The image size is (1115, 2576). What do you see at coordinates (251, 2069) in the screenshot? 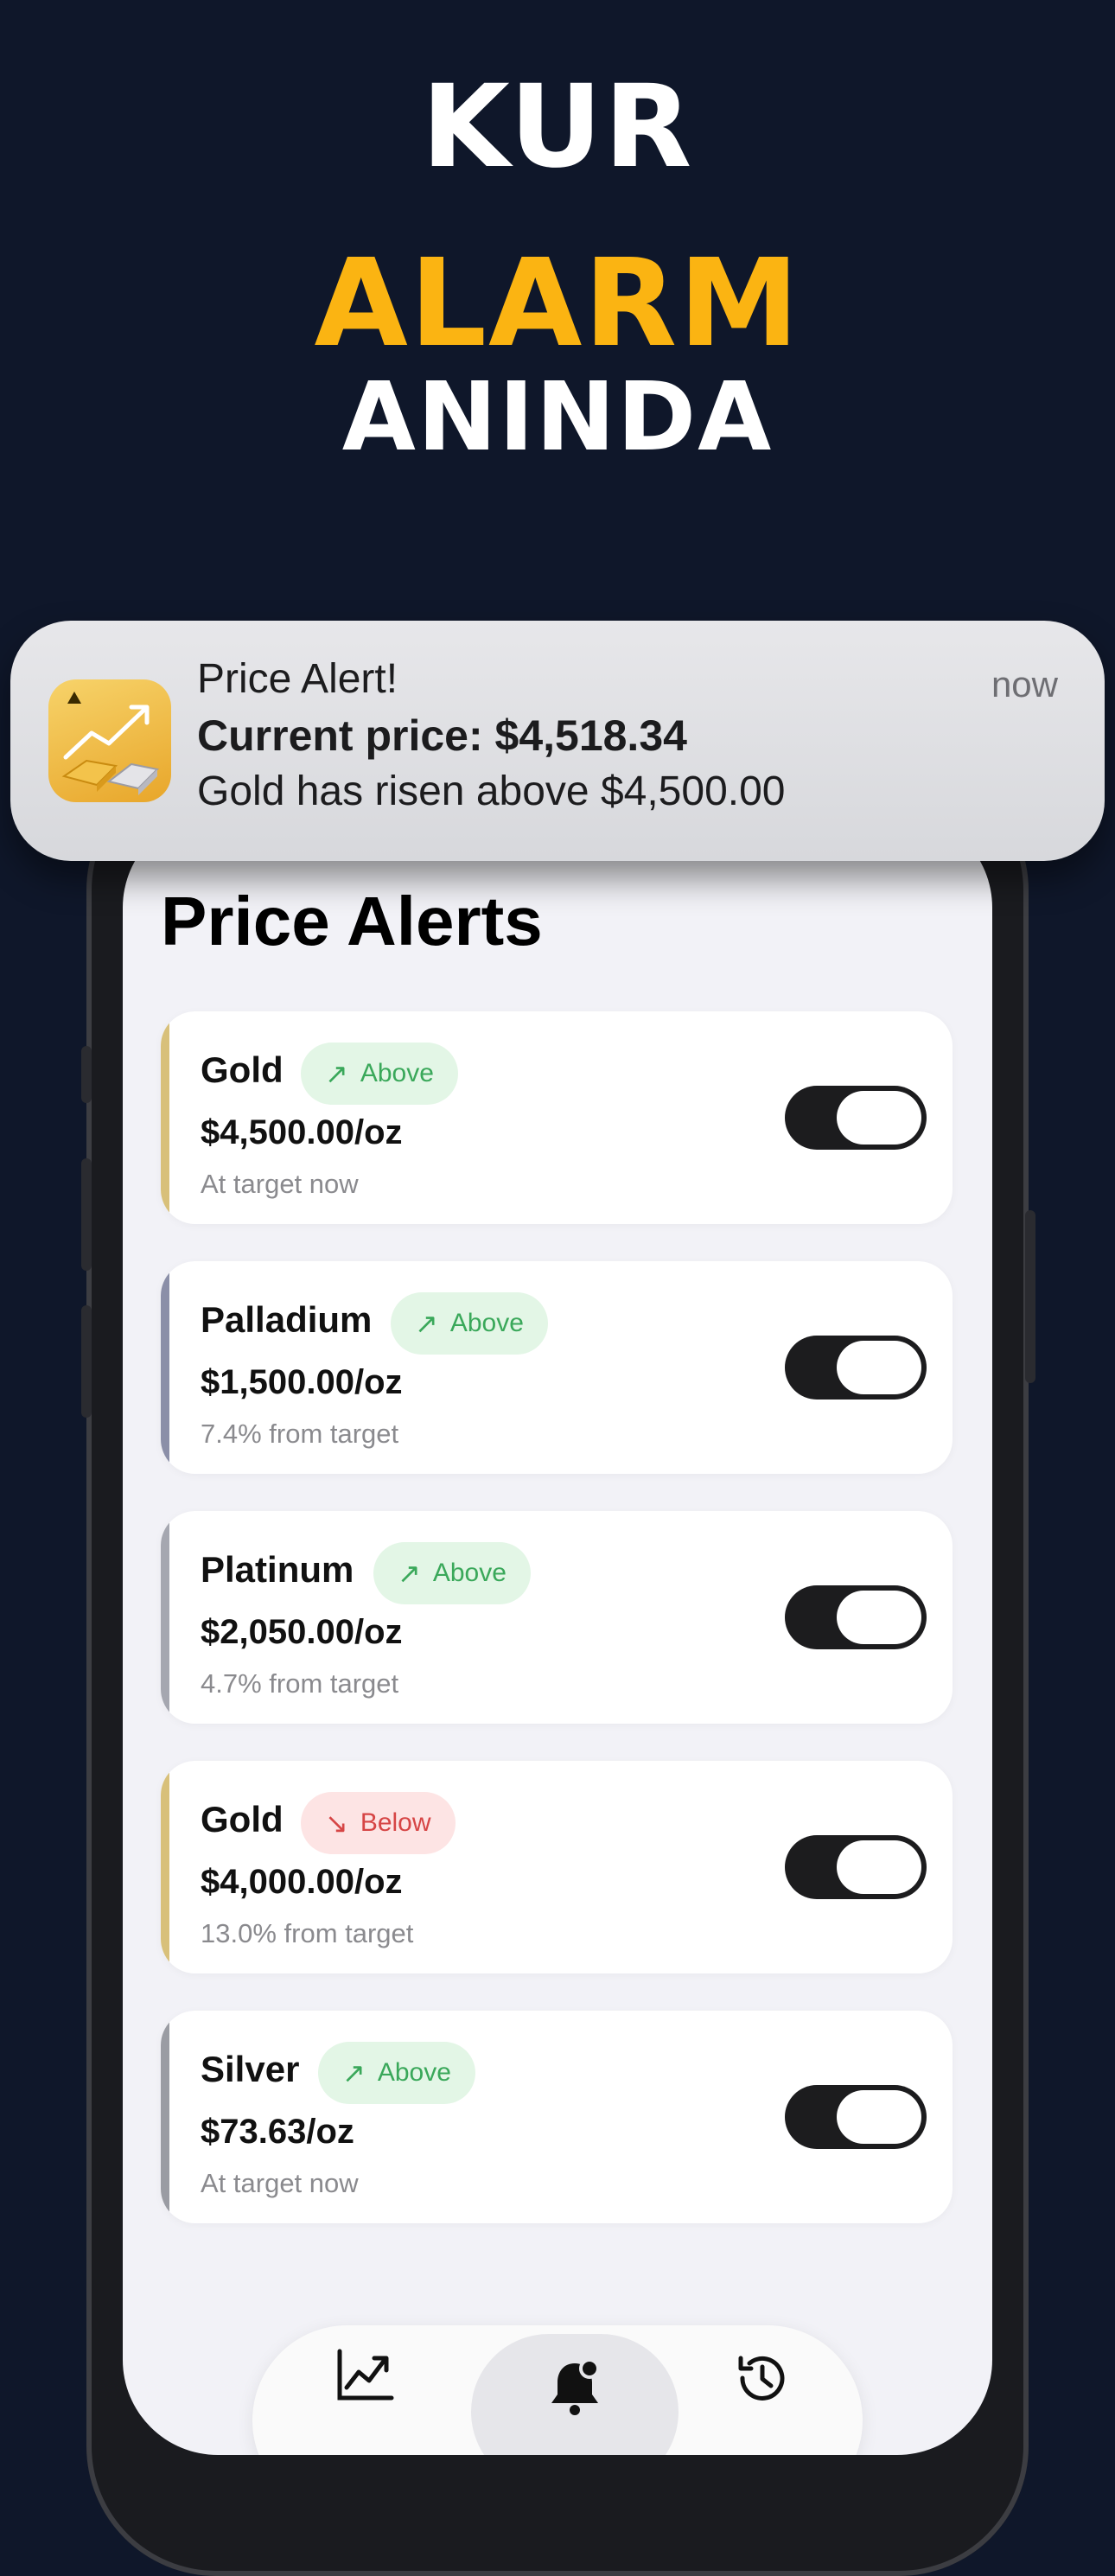
I see `alert-metal-name: Silver` at bounding box center [251, 2069].